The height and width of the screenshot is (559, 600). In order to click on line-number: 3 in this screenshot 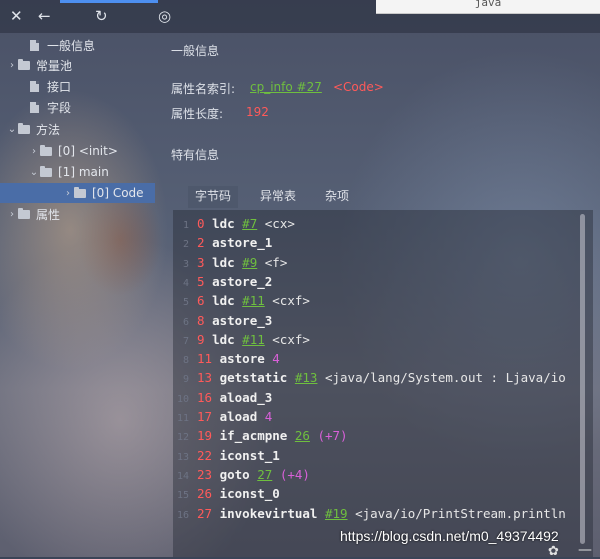, I will do `click(185, 264)`.